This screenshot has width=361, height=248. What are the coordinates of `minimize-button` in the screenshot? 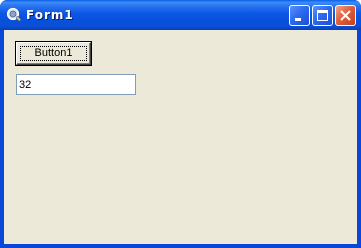 It's located at (299, 15).